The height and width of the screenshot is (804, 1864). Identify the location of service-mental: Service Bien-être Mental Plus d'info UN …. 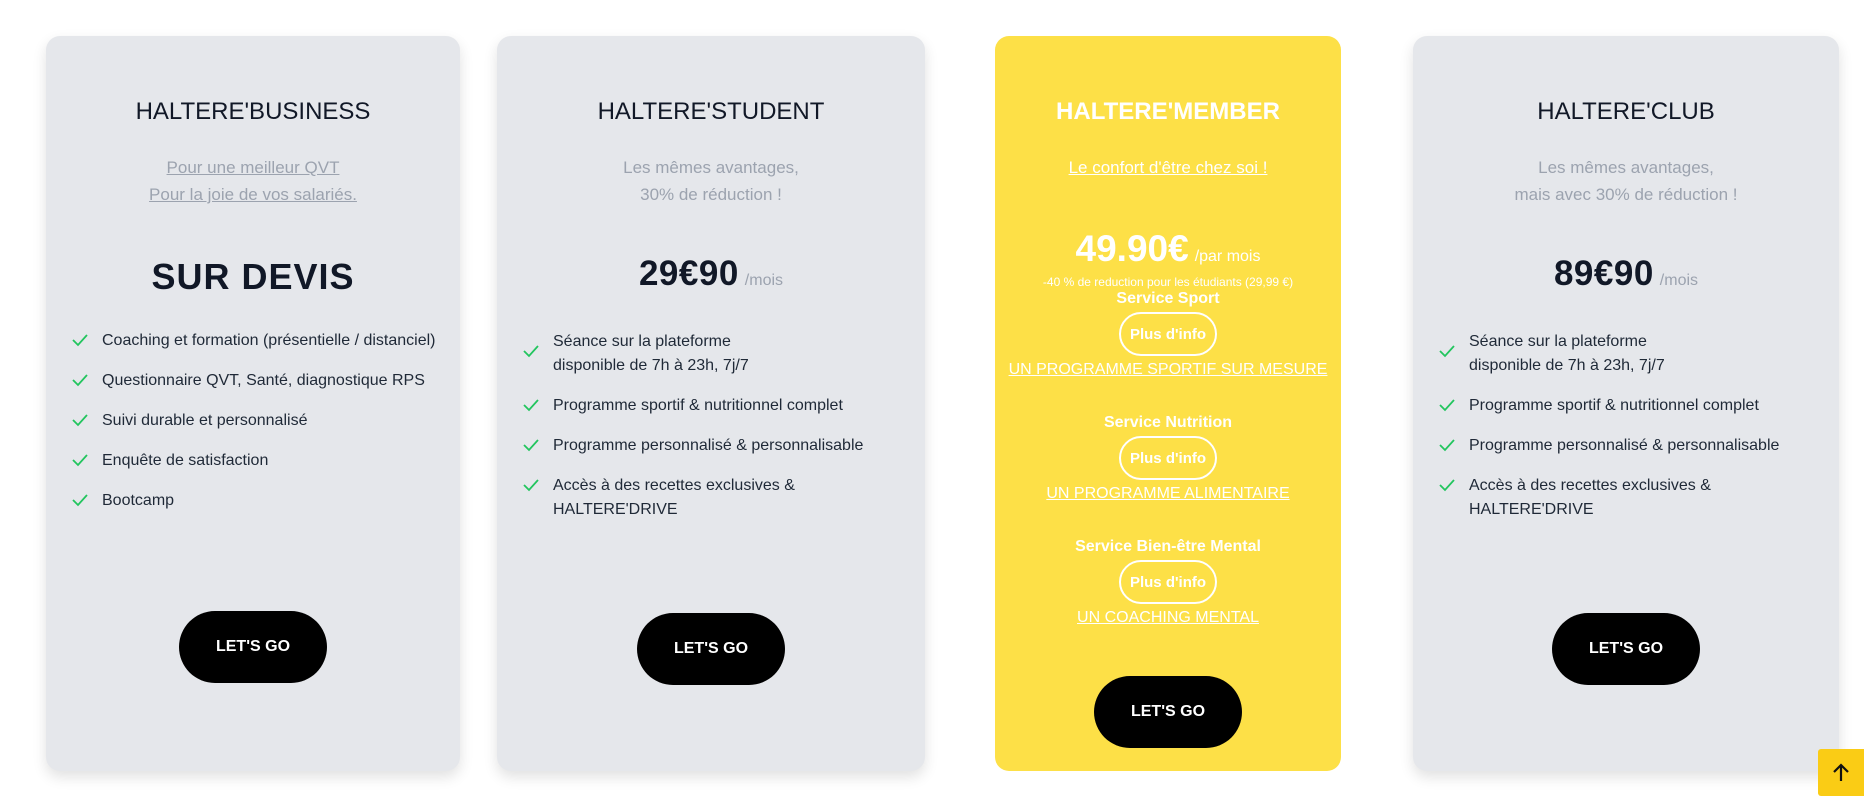
(1168, 582).